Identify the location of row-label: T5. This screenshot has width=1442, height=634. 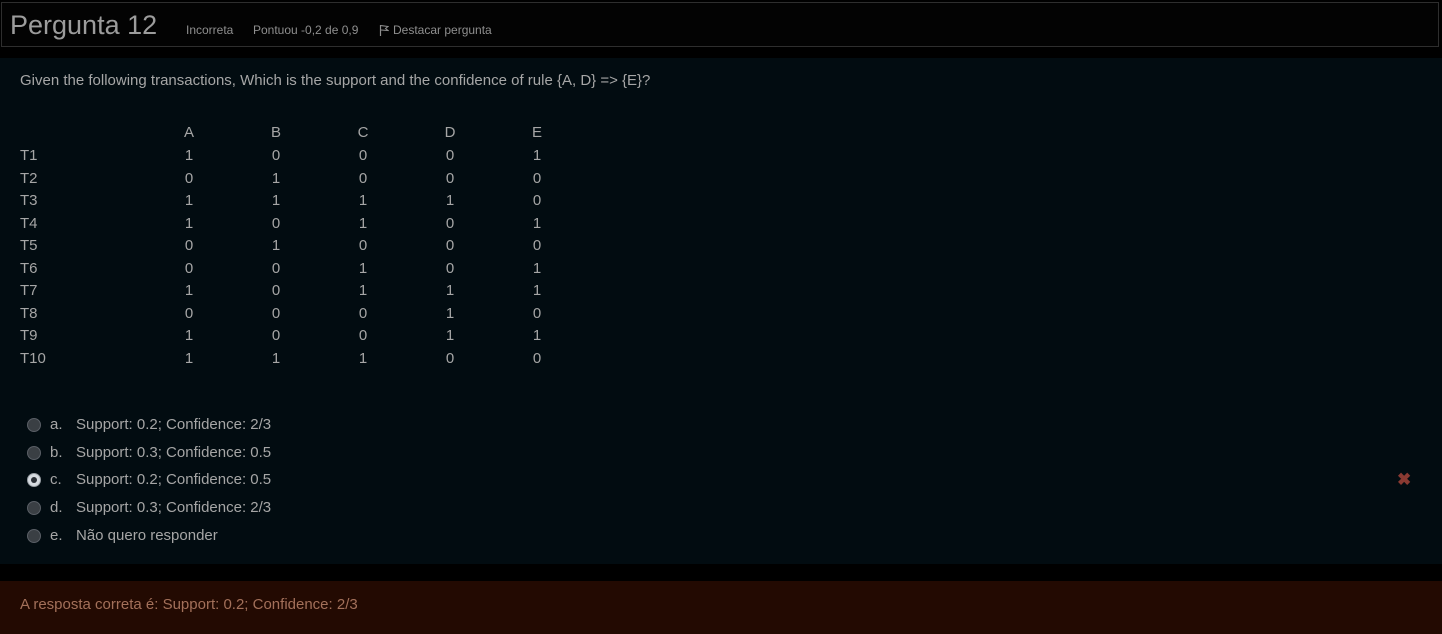
(29, 245).